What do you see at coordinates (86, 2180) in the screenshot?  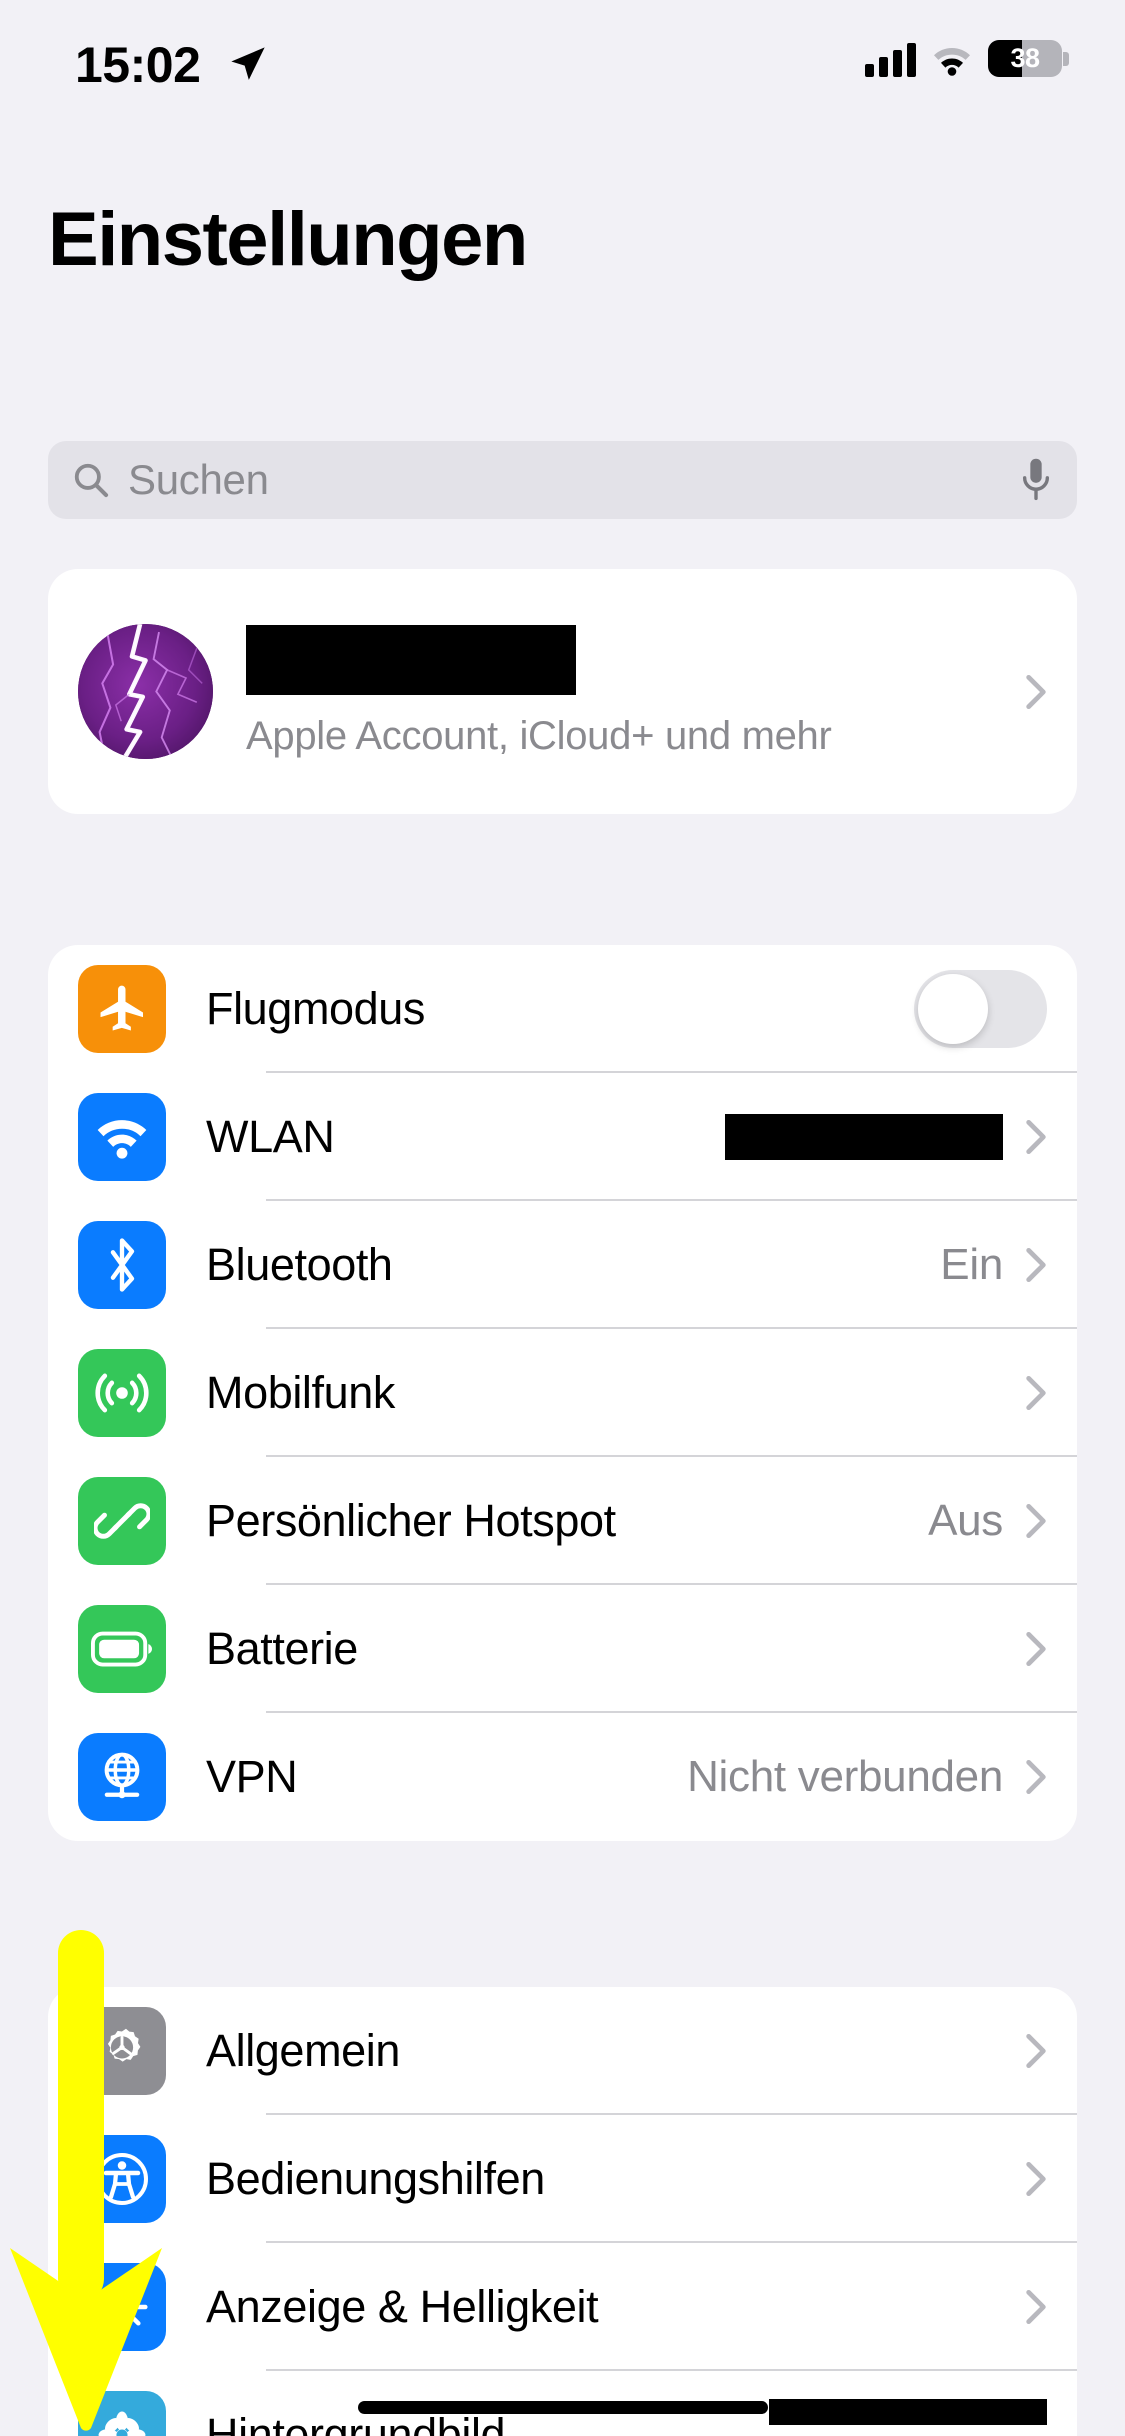 I see `annotation-arrow-down` at bounding box center [86, 2180].